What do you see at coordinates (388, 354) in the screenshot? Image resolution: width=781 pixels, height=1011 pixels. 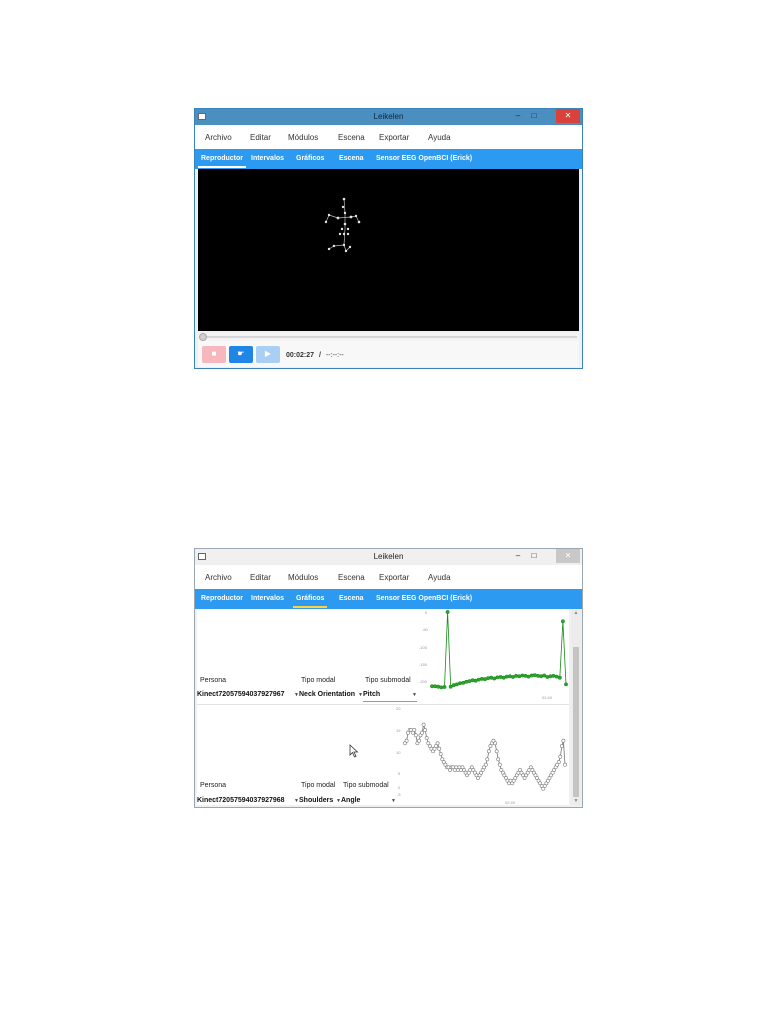 I see `player-controls: ■ ☛ ▶ 00:02:27 / --:--:--` at bounding box center [388, 354].